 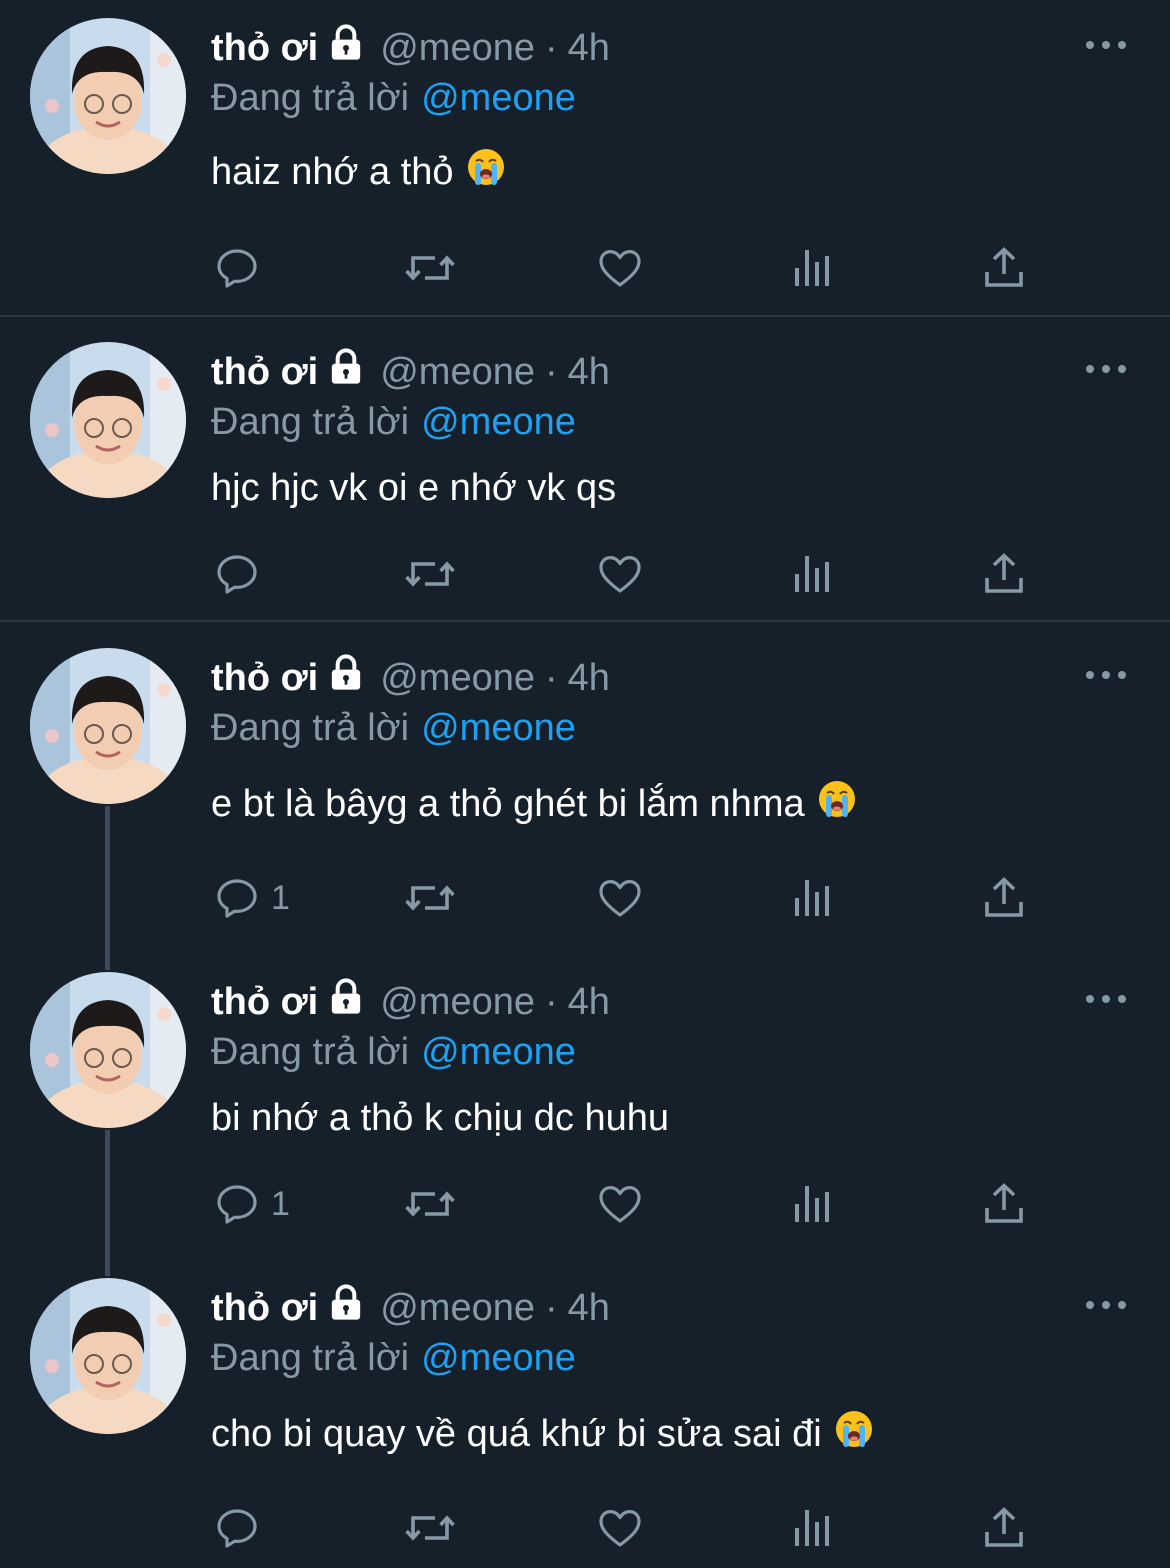 I want to click on tweet-text: bi nhớ a thỏ k chịu dc huhu, so click(x=440, y=1118).